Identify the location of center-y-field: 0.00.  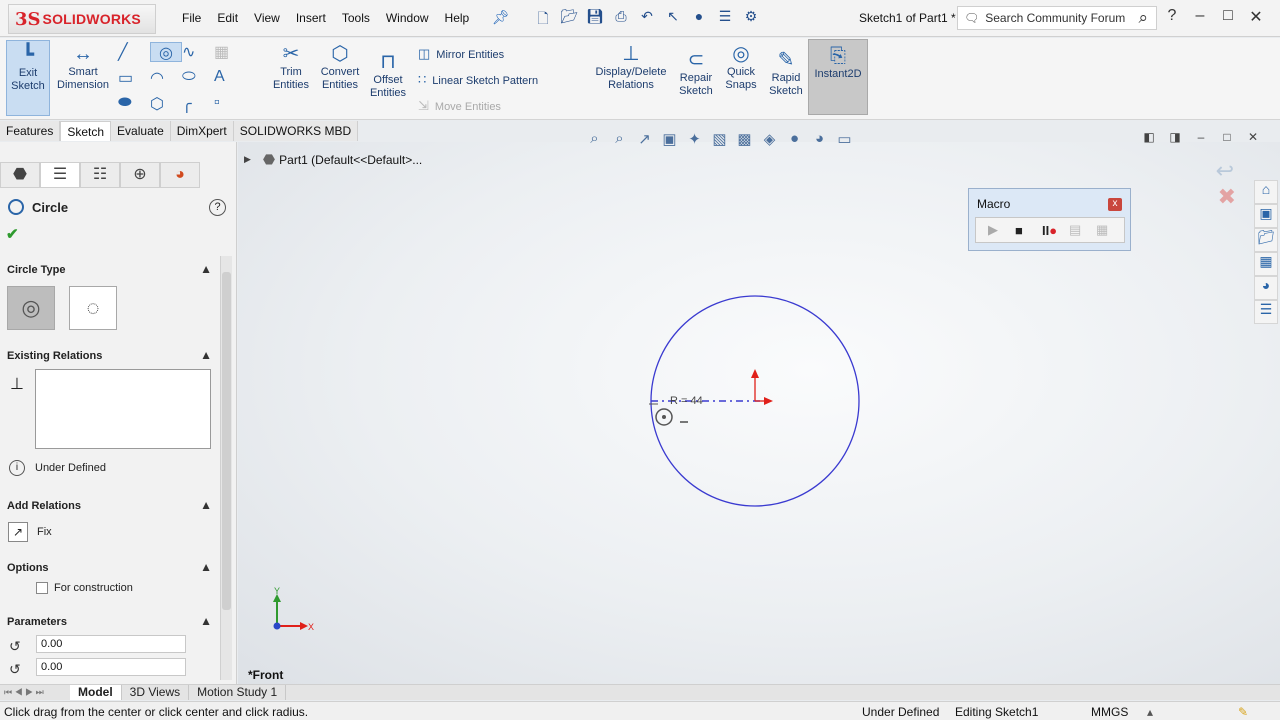
(111, 667).